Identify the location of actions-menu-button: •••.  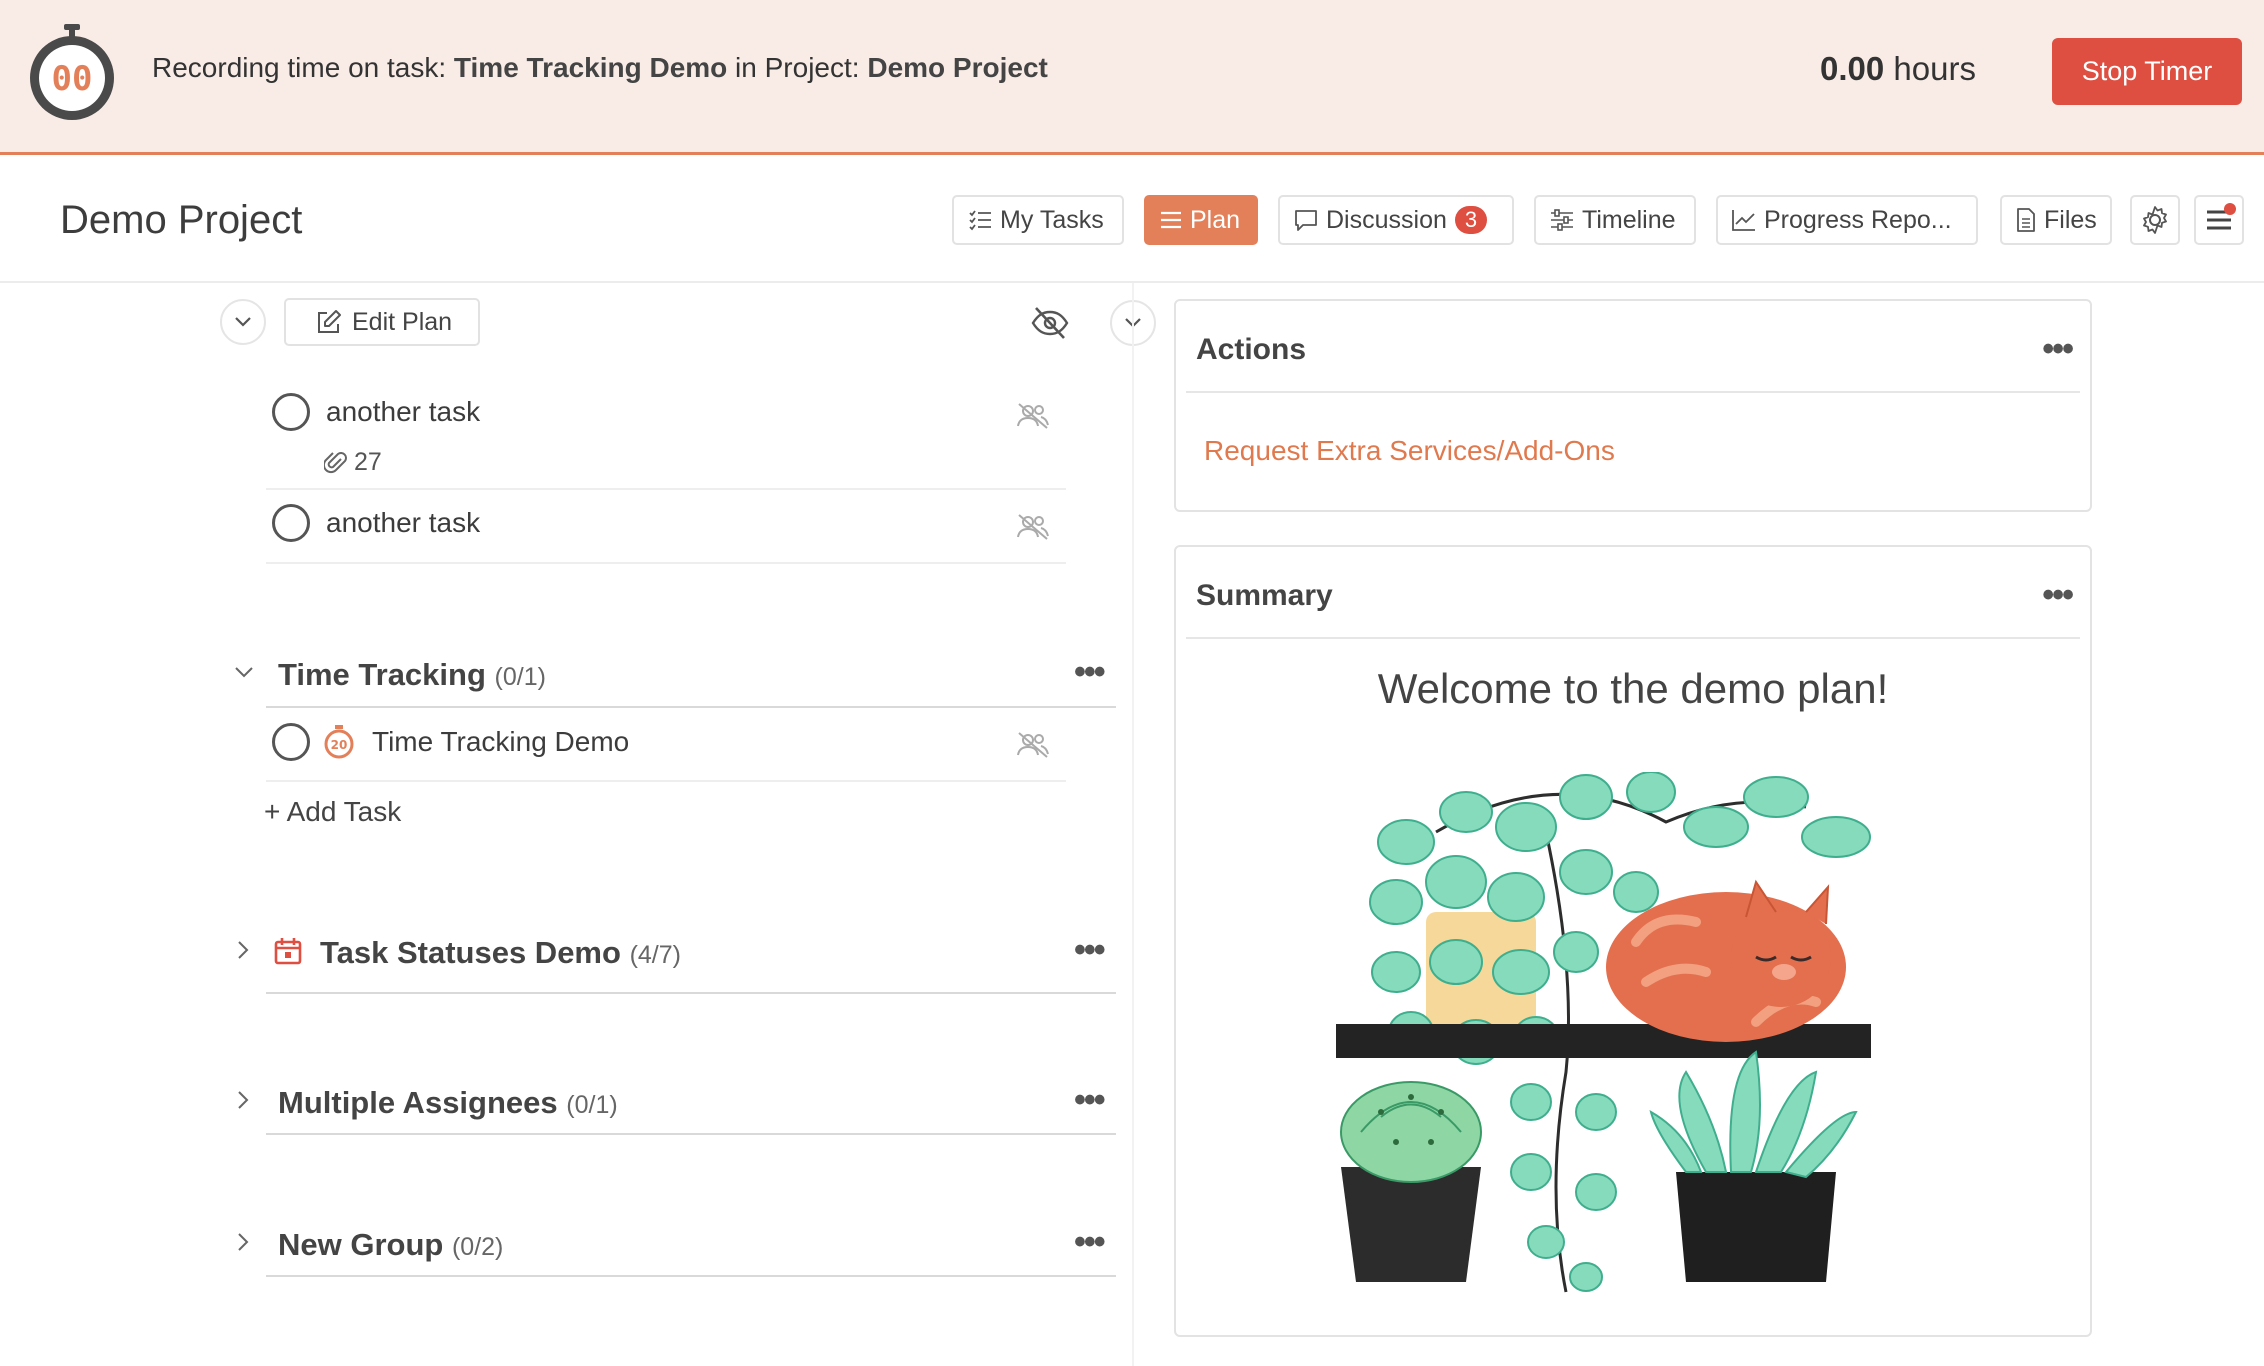
(2058, 349).